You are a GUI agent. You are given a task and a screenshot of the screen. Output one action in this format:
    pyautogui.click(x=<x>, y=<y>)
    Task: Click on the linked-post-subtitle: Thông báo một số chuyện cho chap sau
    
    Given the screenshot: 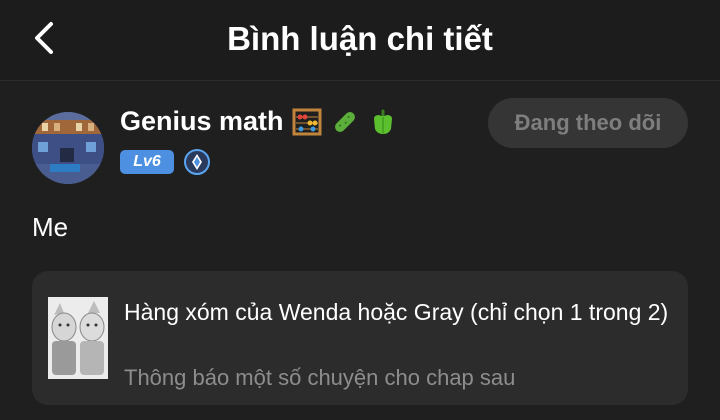 What is the action you would take?
    pyautogui.click(x=320, y=377)
    